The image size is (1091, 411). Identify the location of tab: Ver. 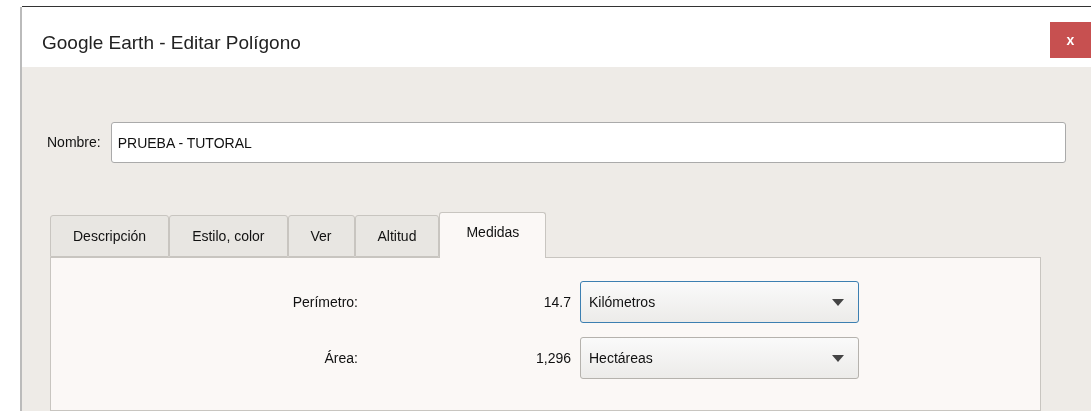
(321, 236).